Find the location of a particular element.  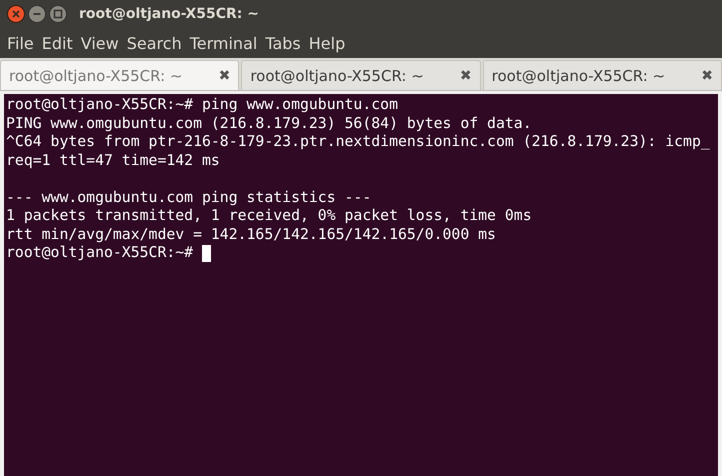

menu-item: View is located at coordinates (99, 43).